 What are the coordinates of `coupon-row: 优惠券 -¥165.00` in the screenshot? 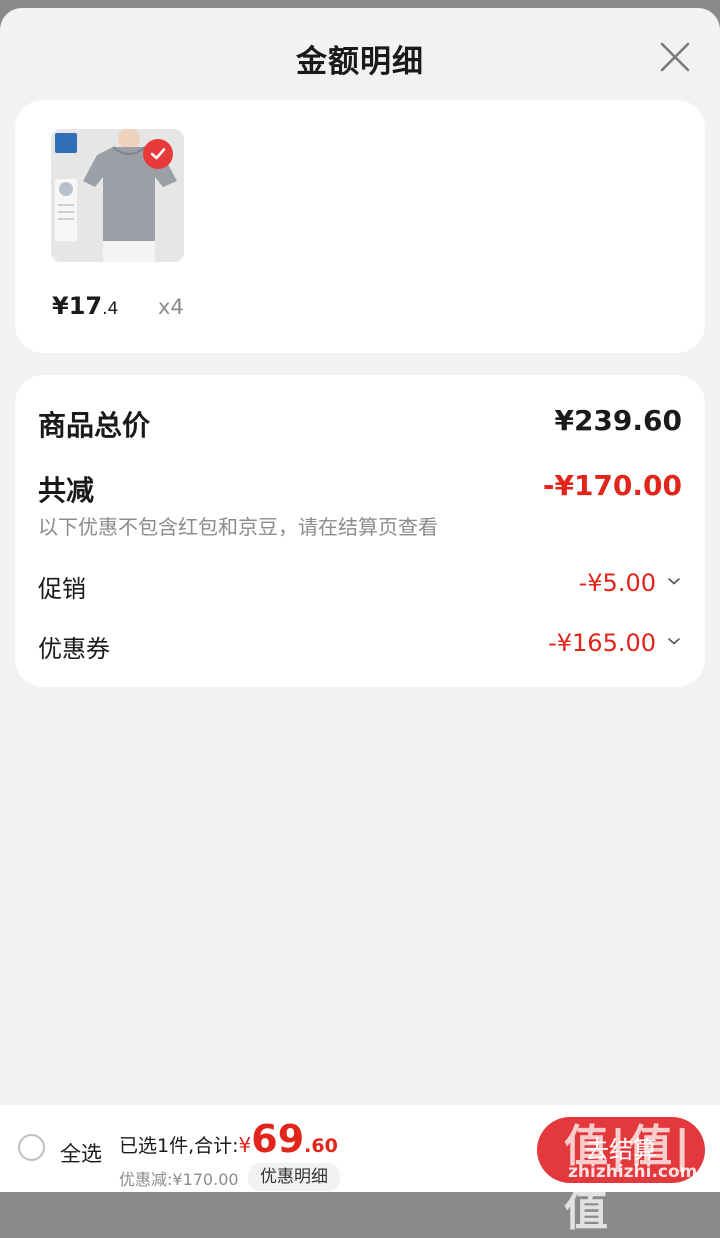 It's located at (360, 646).